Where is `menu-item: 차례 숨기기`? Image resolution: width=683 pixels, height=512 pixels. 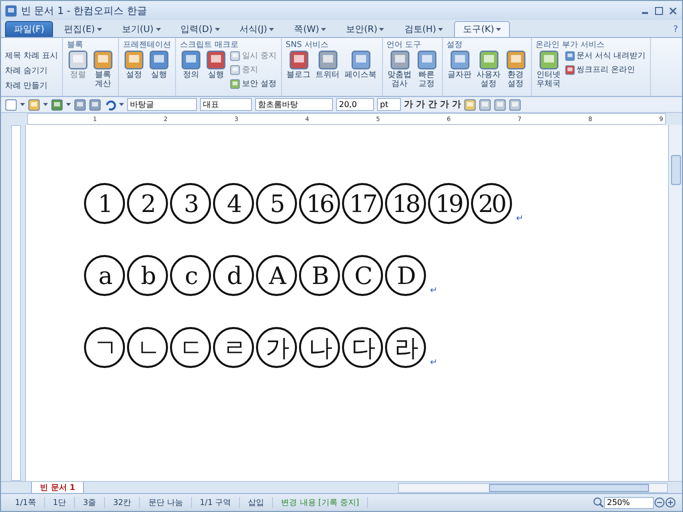 menu-item: 차례 숨기기 is located at coordinates (31, 71).